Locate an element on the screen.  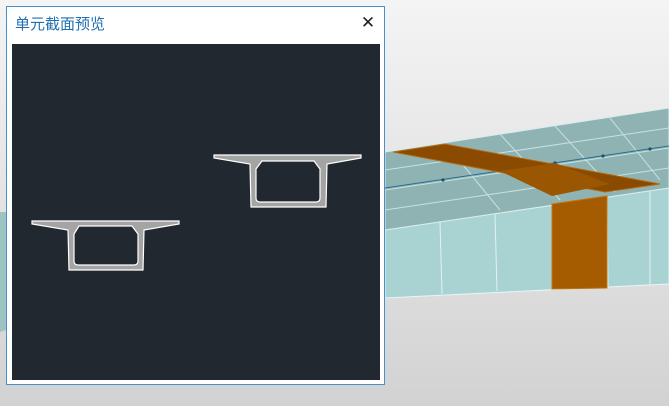
close-button: ✕ is located at coordinates (368, 23).